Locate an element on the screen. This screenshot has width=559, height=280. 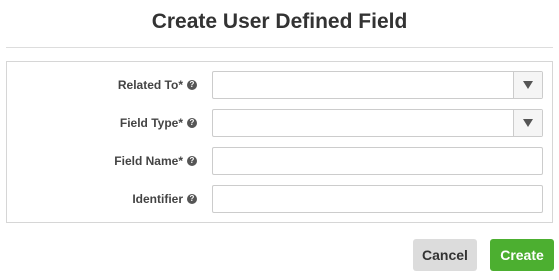
form-row-field-type: Field Type*? is located at coordinates (279, 123).